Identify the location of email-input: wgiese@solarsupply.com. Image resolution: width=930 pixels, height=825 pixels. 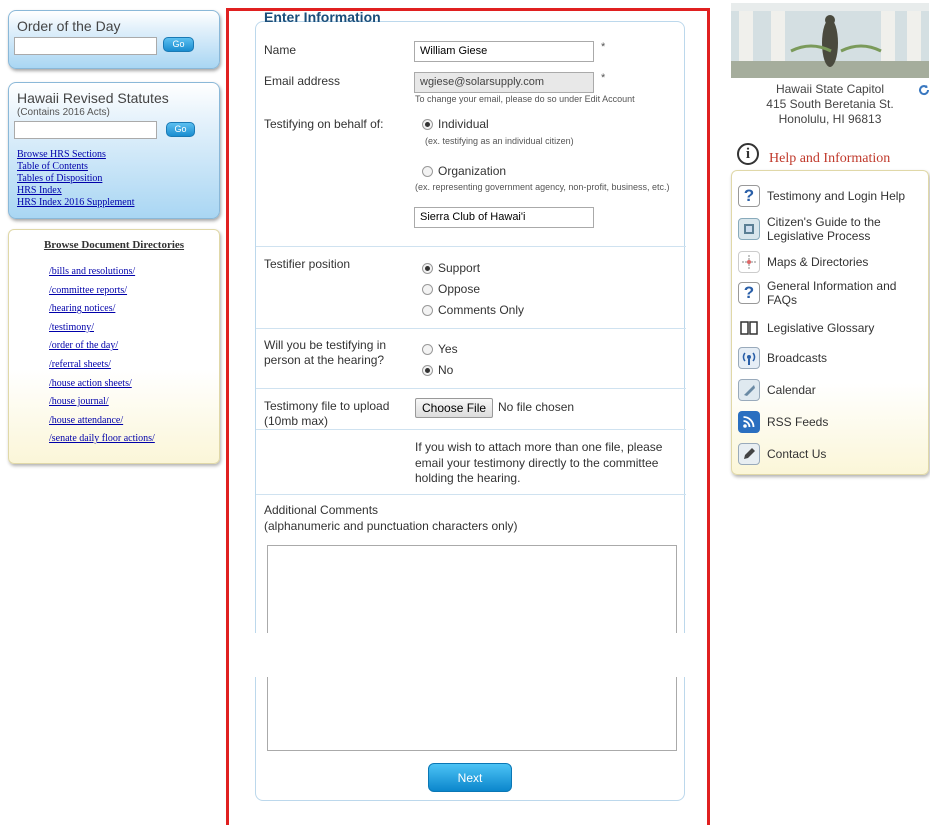
(504, 82).